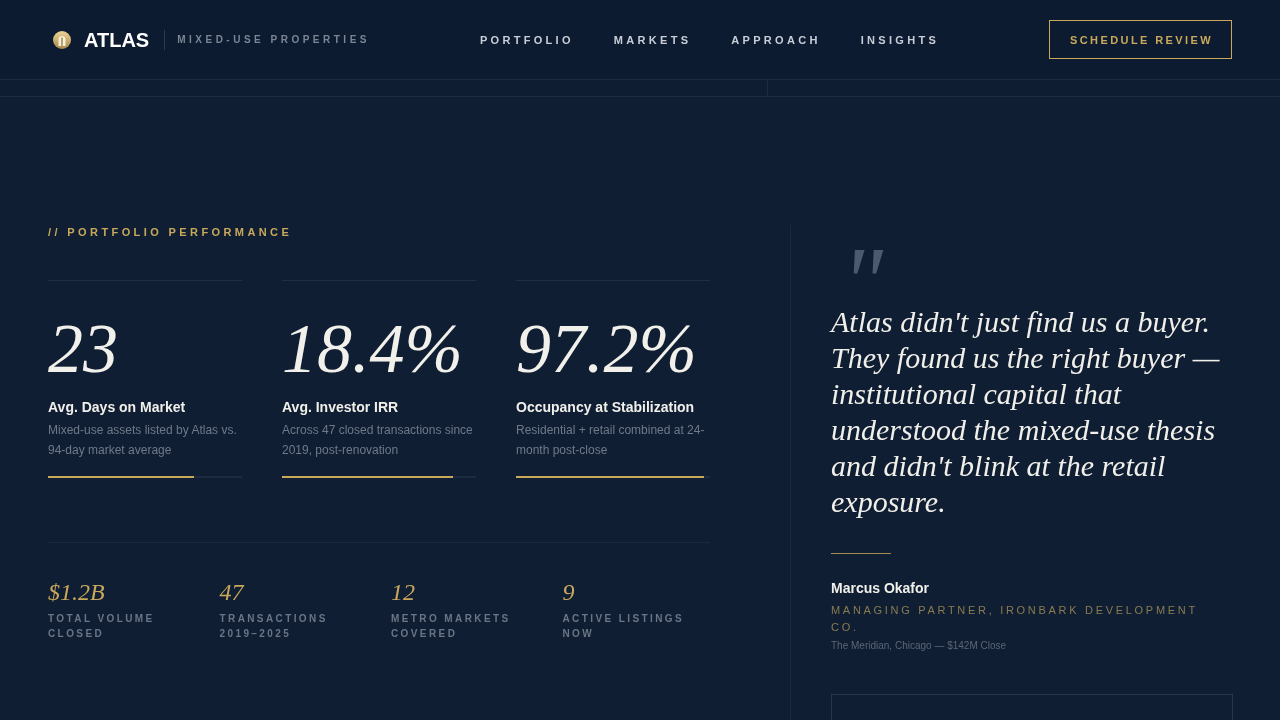  Describe the element at coordinates (143, 440) in the screenshot. I see `metric-description: Mixed-use assets listed by Atlas vs. 94-day market average` at that location.